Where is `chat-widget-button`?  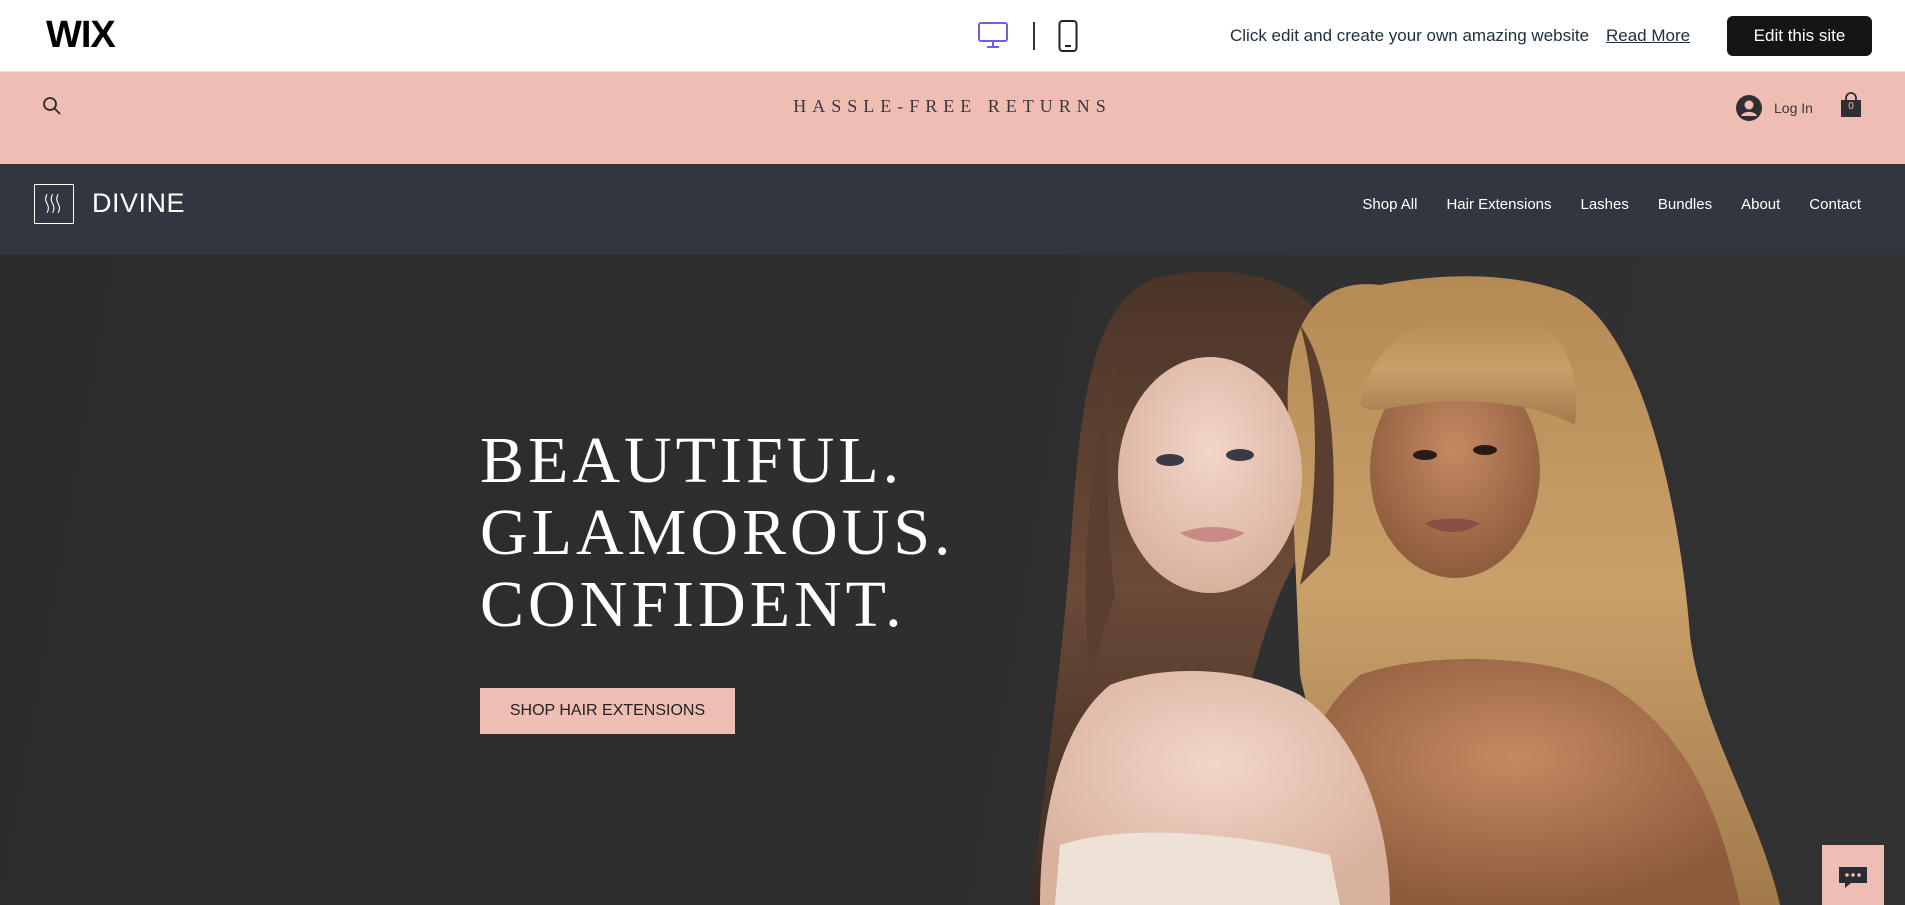
chat-widget-button is located at coordinates (1853, 875).